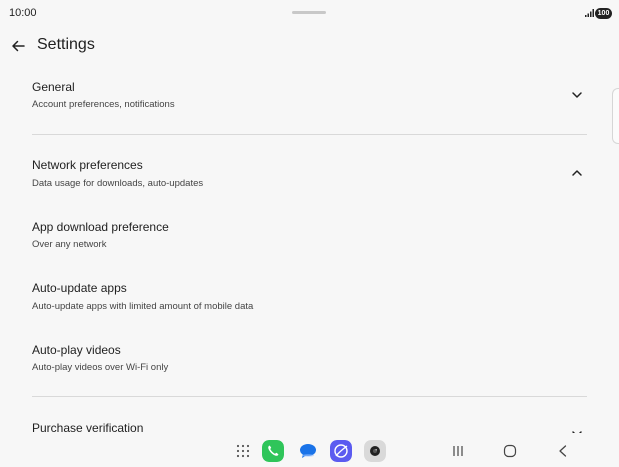 The image size is (619, 467). Describe the element at coordinates (87, 165) in the screenshot. I see `network-title: Network preferences` at that location.